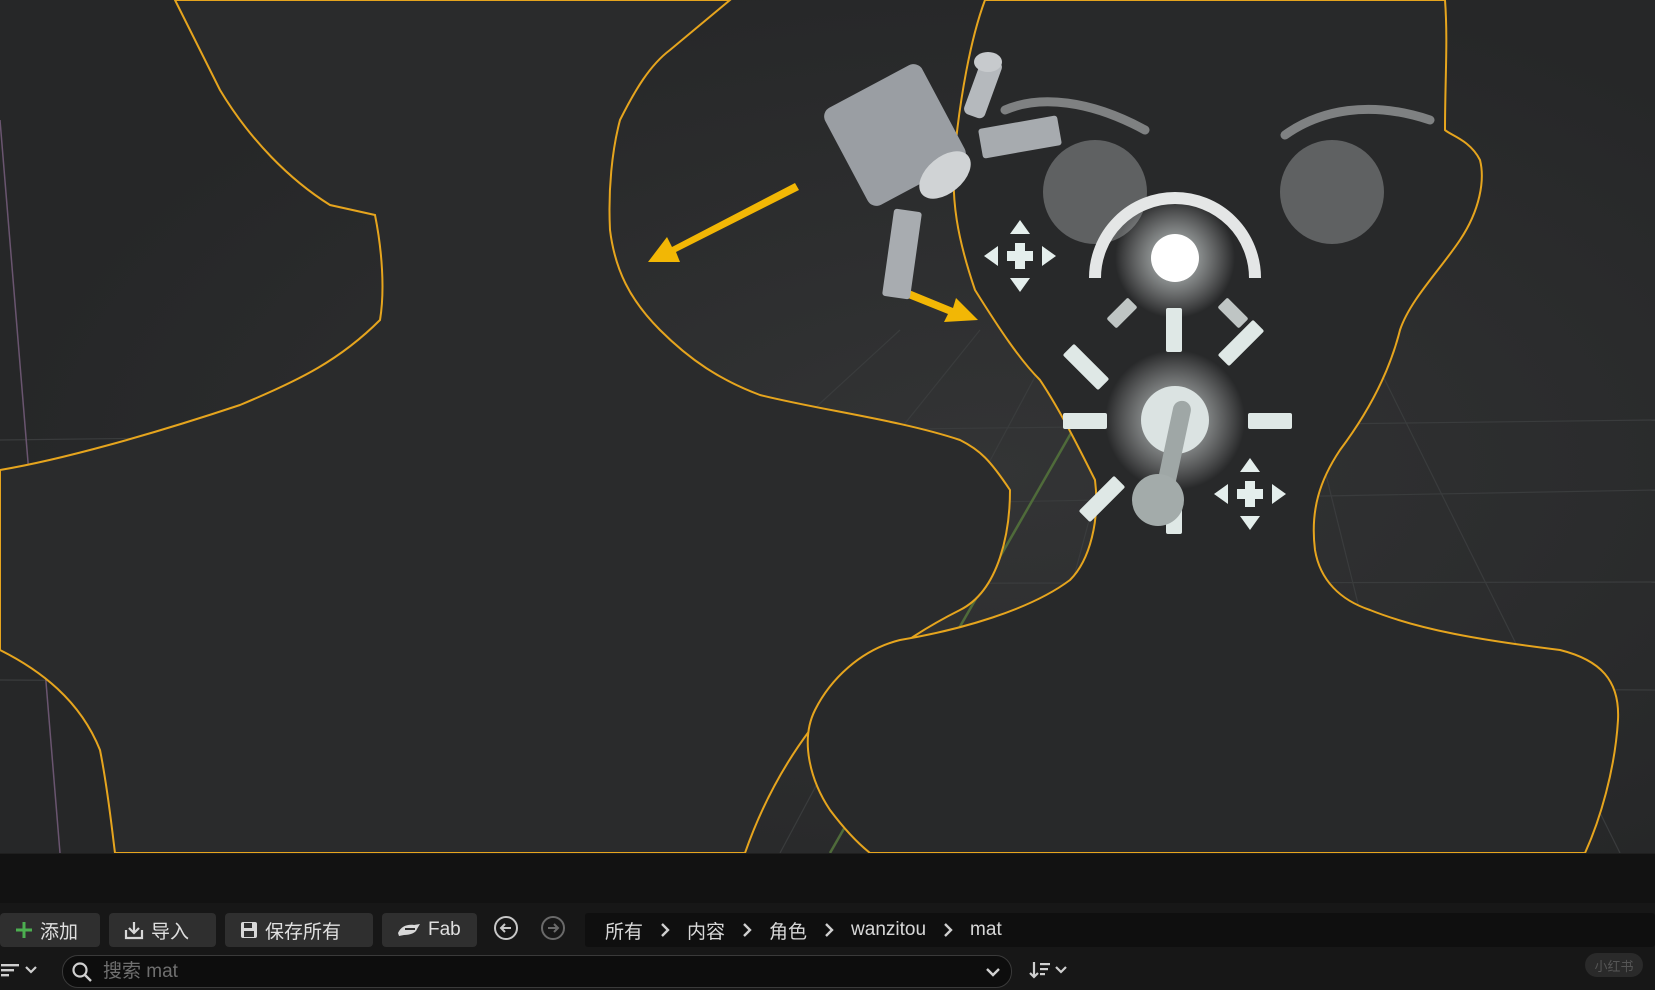 Image resolution: width=1655 pixels, height=990 pixels. I want to click on search-field, so click(537, 971).